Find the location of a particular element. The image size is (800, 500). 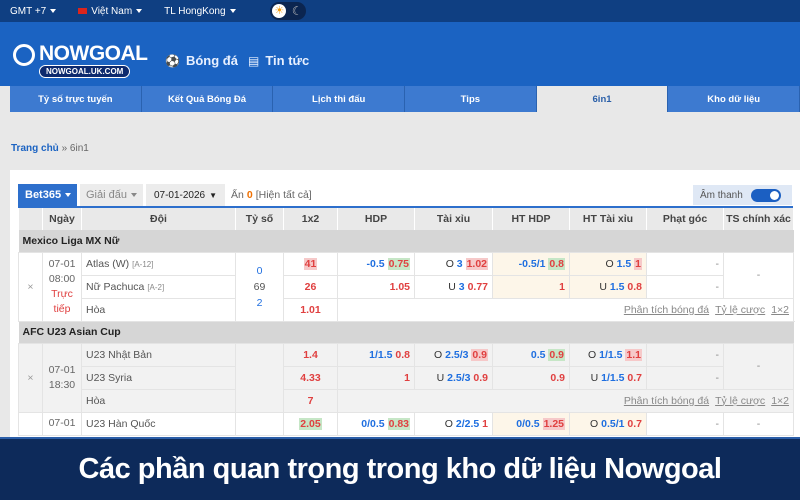

team-cell: U23 Nhật Bản is located at coordinates (158, 354).